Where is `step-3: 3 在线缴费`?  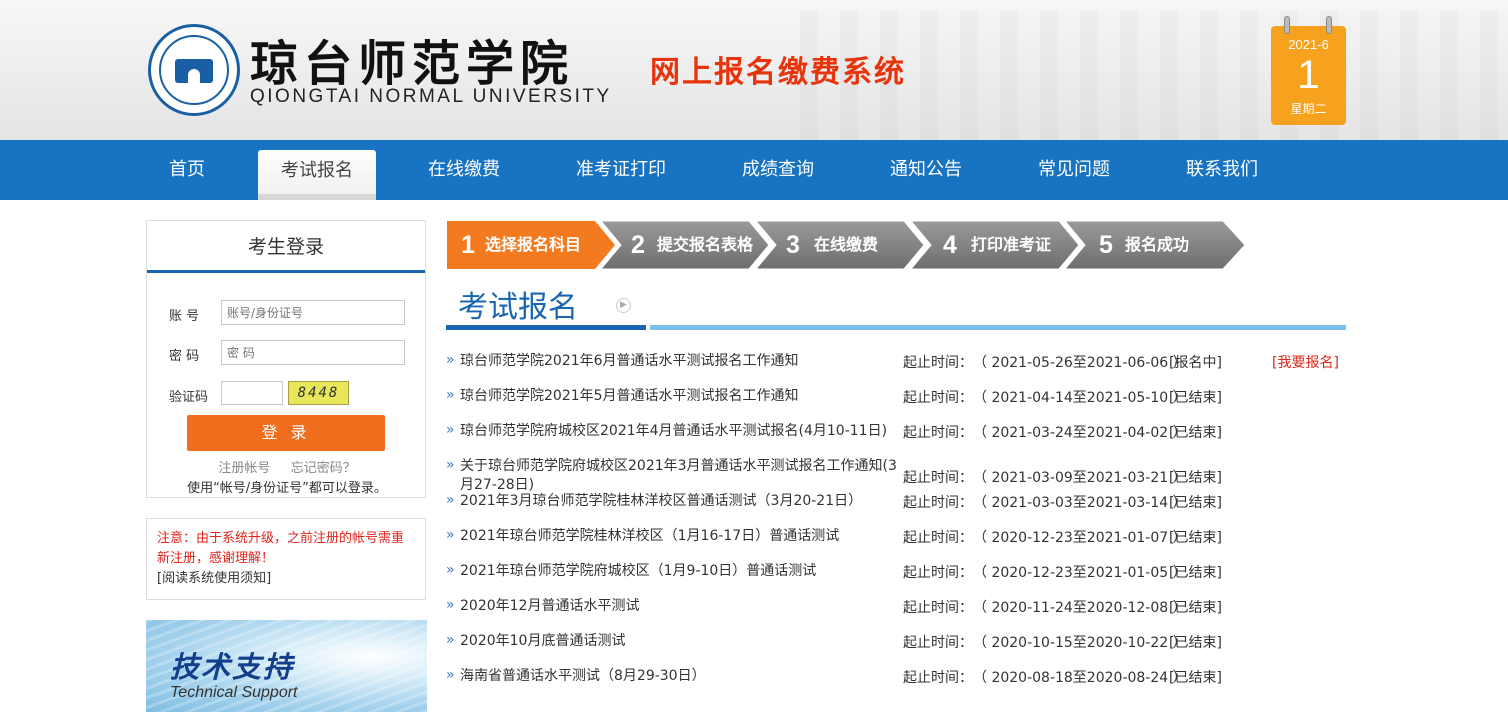 step-3: 3 在线缴费 is located at coordinates (841, 245).